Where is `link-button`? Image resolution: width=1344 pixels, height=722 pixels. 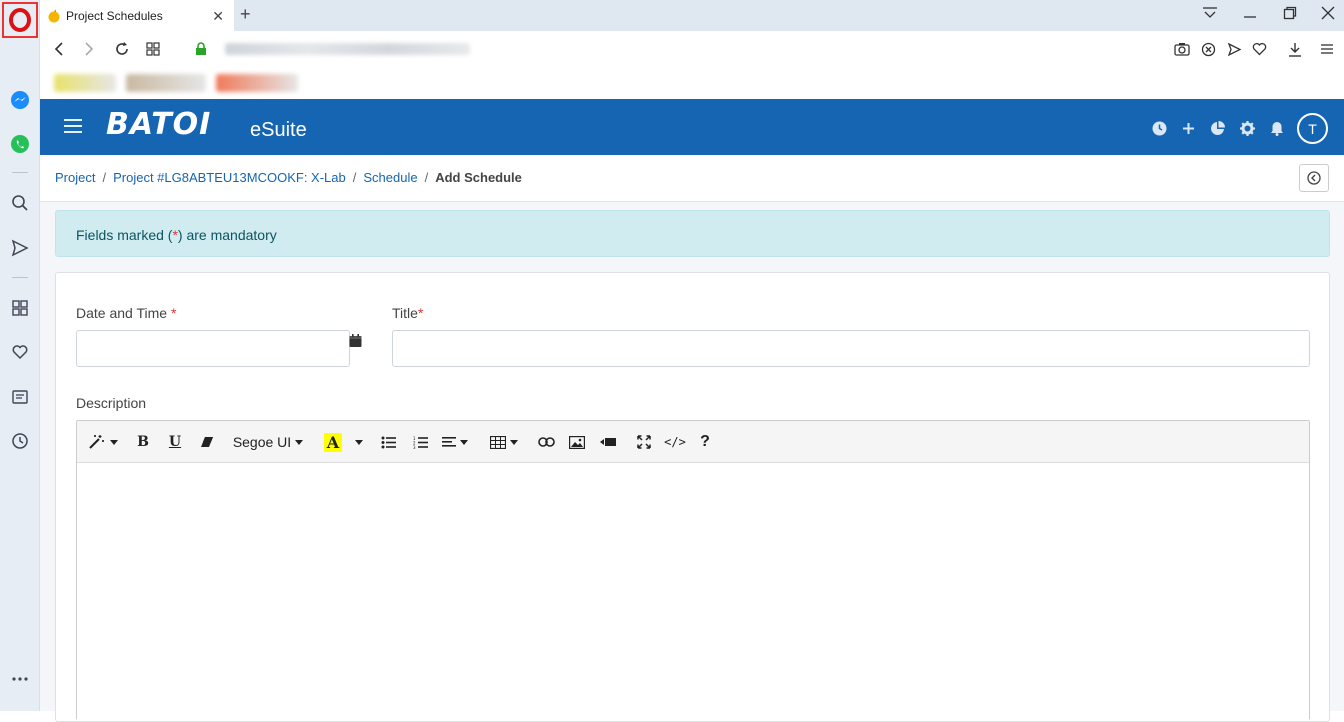 link-button is located at coordinates (546, 442).